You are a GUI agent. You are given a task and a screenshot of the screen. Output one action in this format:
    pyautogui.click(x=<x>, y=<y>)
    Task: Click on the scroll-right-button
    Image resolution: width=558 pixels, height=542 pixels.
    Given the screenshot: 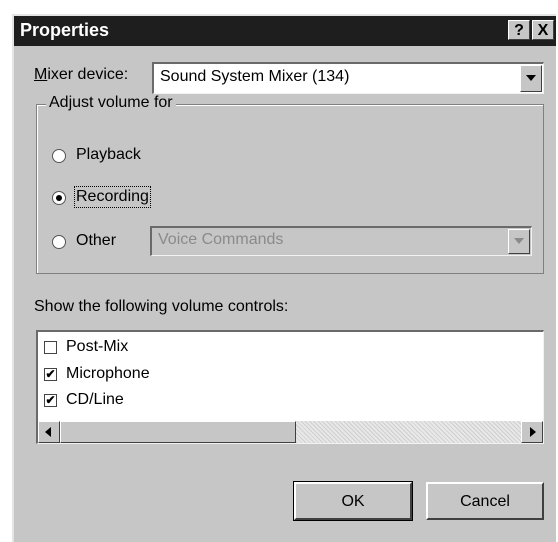 What is the action you would take?
    pyautogui.click(x=532, y=432)
    